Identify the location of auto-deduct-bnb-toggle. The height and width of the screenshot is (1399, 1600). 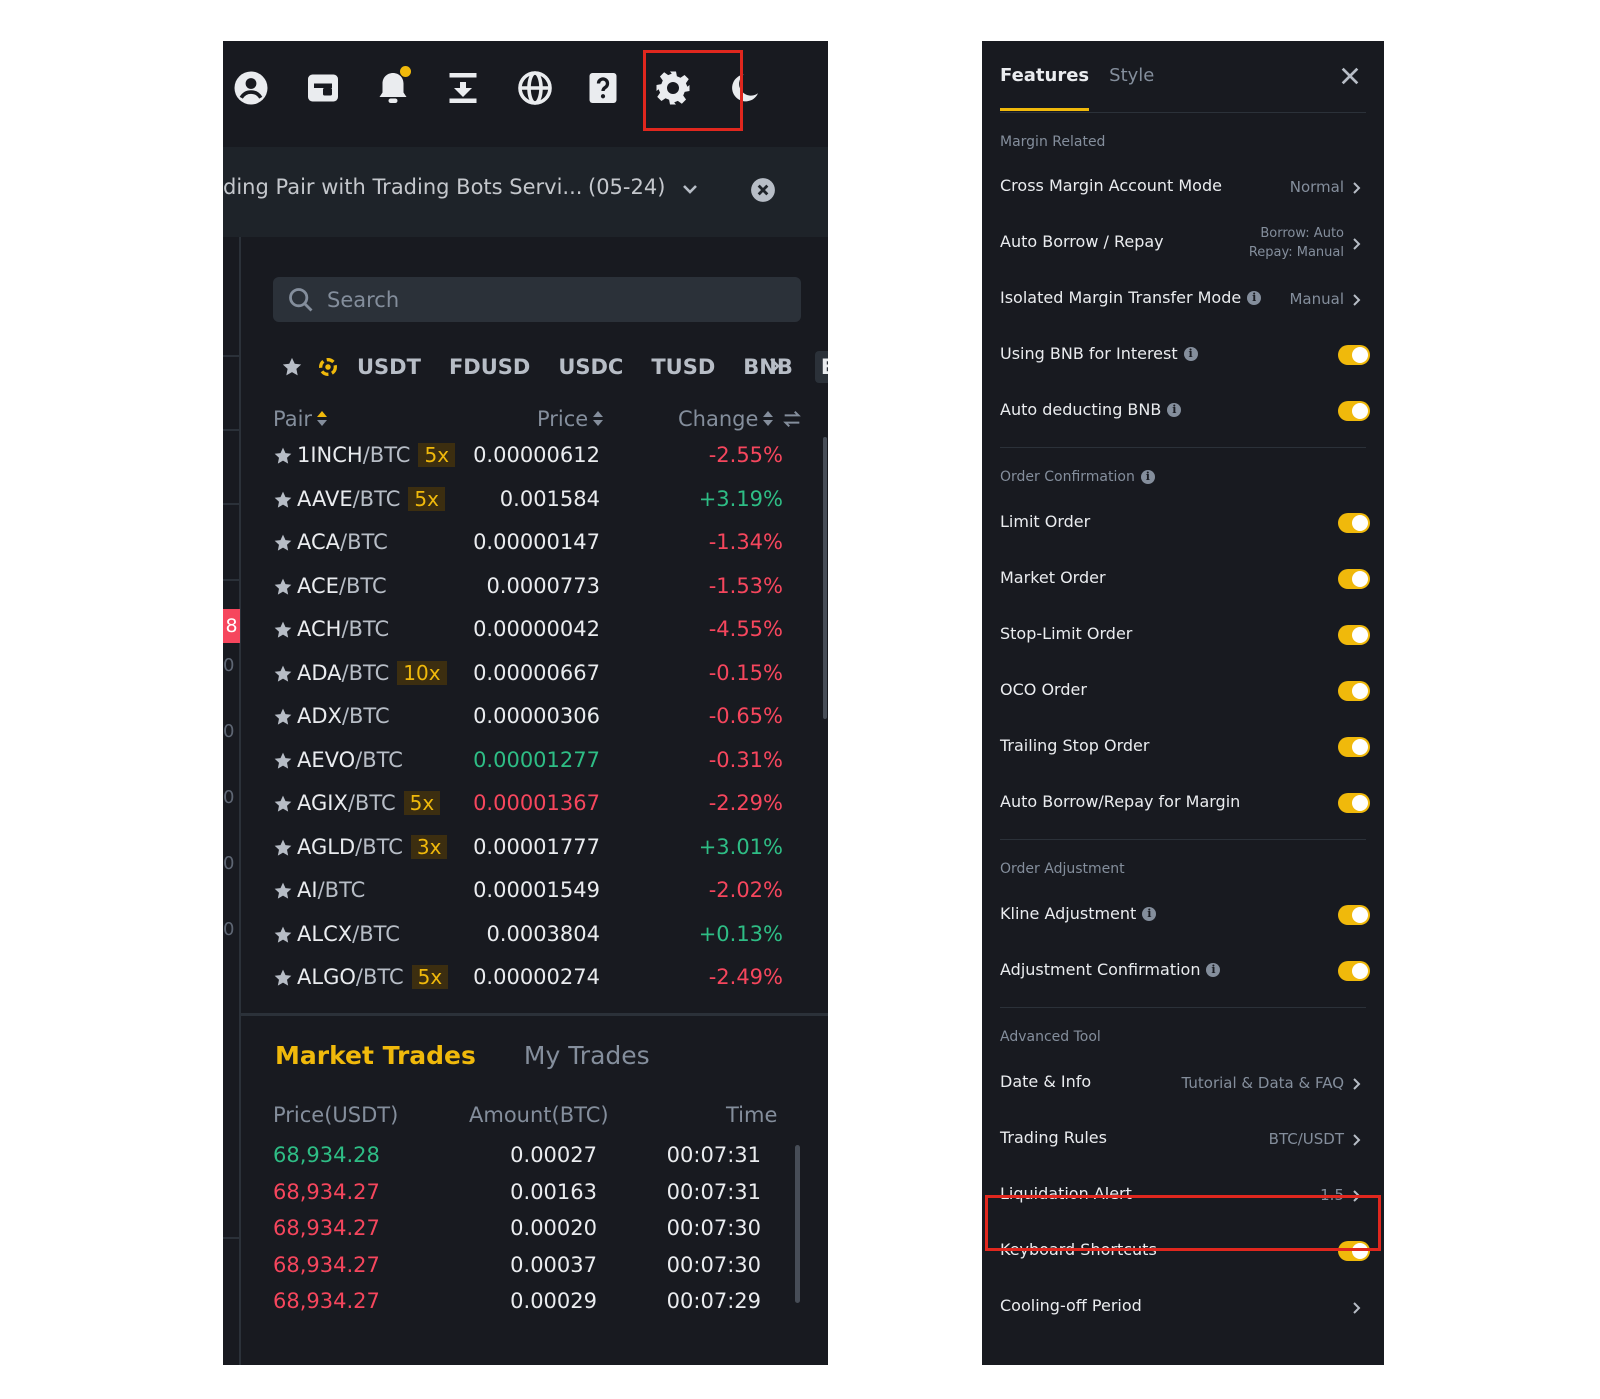
(1354, 411).